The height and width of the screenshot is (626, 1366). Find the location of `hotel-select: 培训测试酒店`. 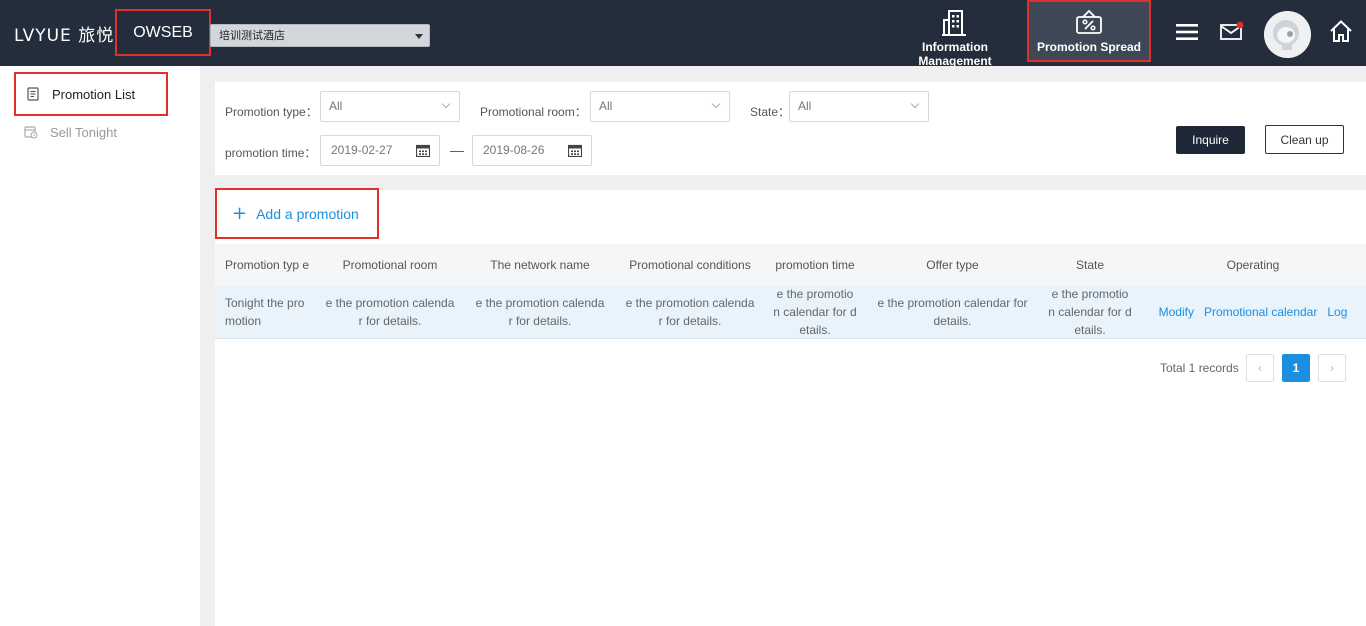

hotel-select: 培训测试酒店 is located at coordinates (320, 35).